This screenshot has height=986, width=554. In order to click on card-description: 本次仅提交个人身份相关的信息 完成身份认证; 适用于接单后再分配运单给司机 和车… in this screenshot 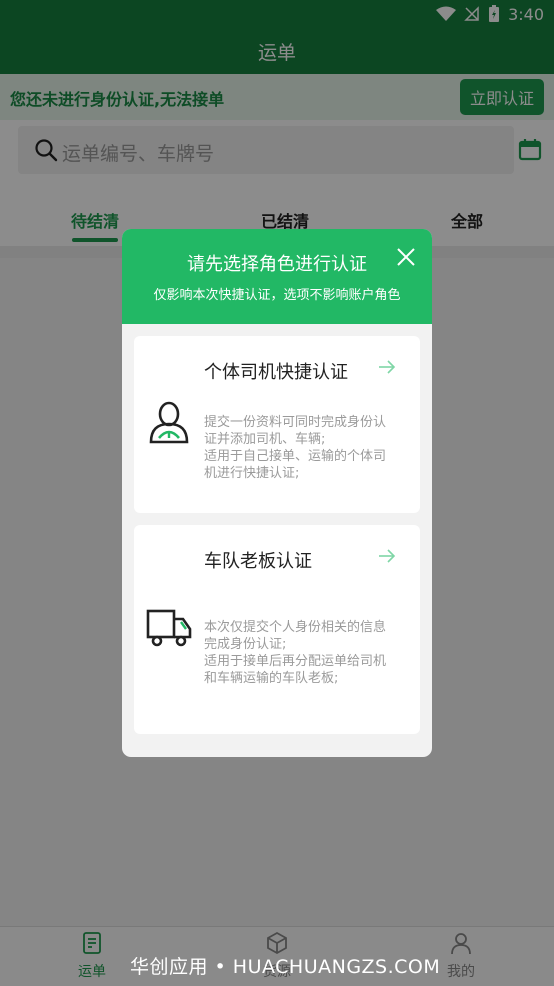, I will do `click(295, 653)`.